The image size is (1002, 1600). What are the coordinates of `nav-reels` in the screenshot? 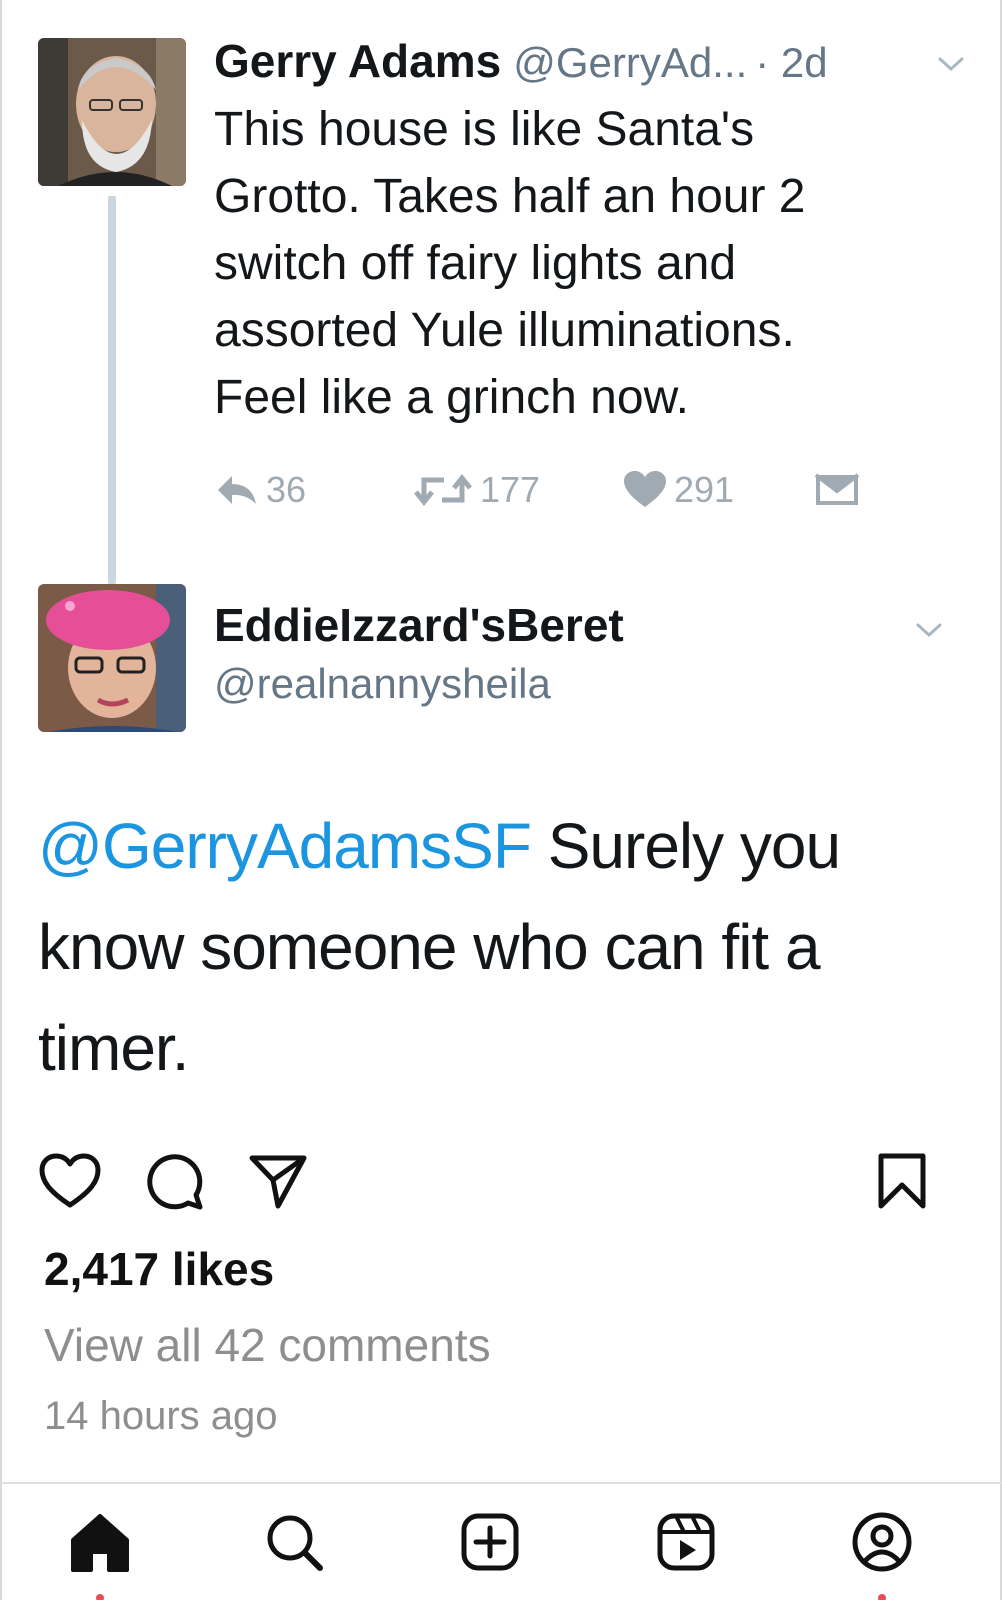 It's located at (686, 1542).